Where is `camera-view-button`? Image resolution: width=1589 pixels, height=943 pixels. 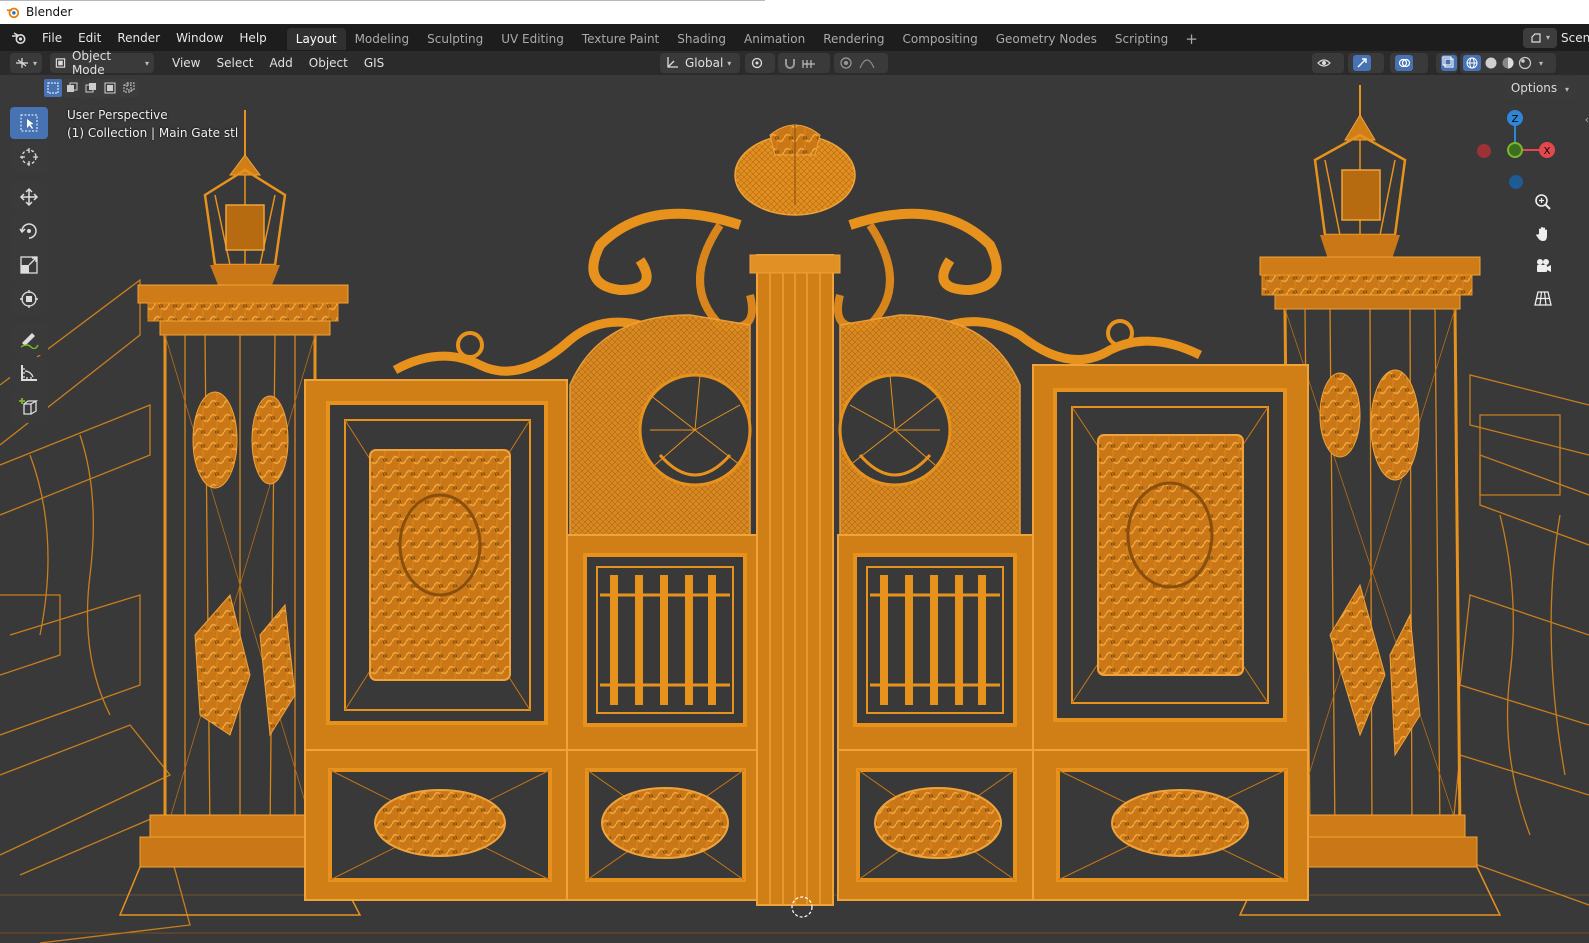 camera-view-button is located at coordinates (1543, 266).